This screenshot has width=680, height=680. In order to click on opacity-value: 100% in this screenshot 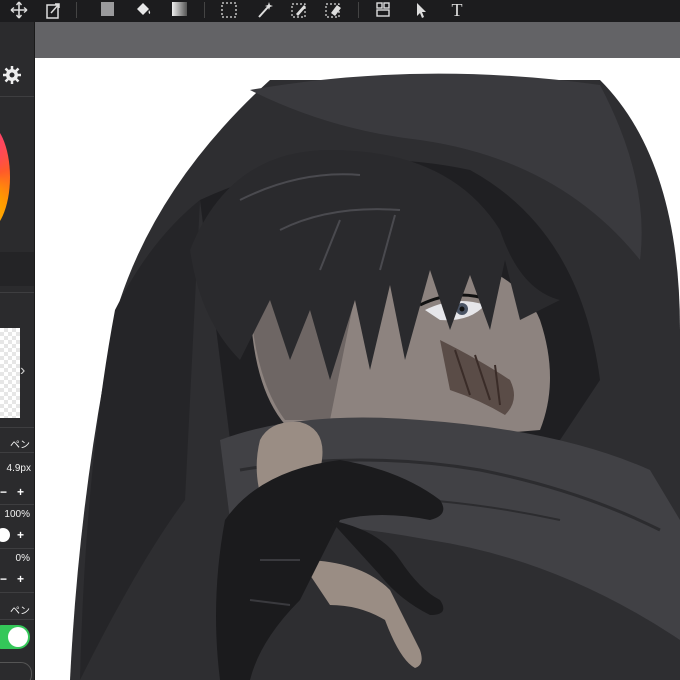, I will do `click(17, 514)`.